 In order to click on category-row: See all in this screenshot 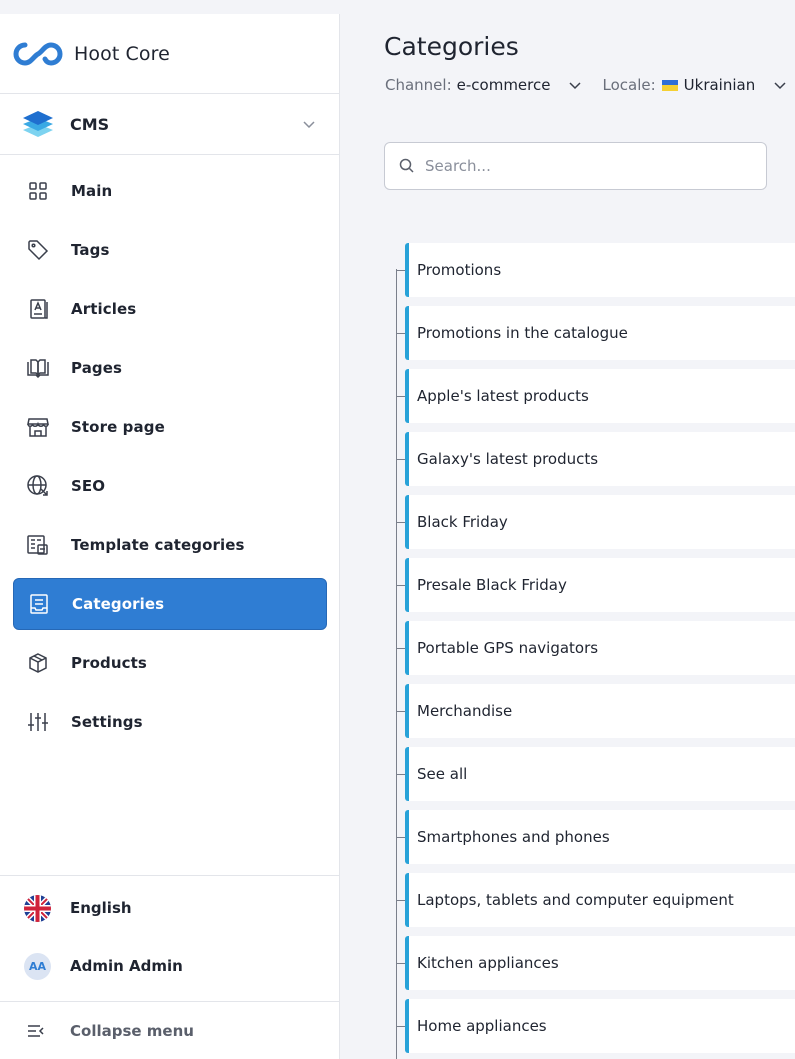, I will do `click(595, 774)`.